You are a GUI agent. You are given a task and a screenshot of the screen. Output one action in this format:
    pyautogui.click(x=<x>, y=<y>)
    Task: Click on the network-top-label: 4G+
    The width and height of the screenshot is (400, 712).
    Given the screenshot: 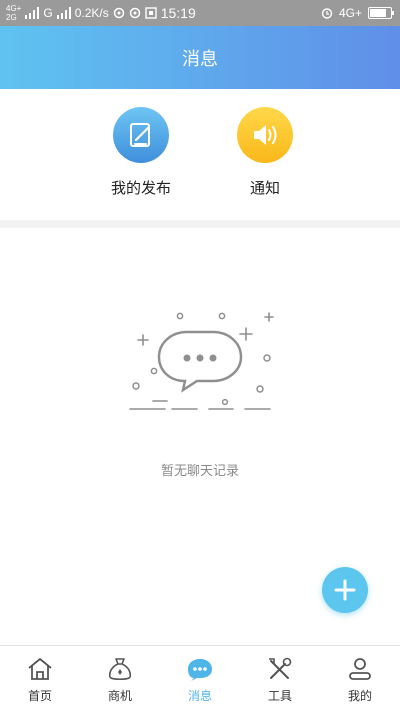 What is the action you would take?
    pyautogui.click(x=14, y=8)
    